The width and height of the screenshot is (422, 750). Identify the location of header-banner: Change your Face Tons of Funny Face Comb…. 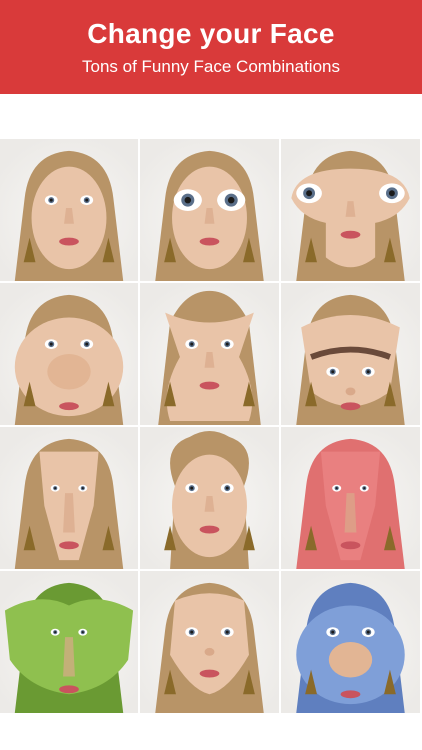
(211, 47).